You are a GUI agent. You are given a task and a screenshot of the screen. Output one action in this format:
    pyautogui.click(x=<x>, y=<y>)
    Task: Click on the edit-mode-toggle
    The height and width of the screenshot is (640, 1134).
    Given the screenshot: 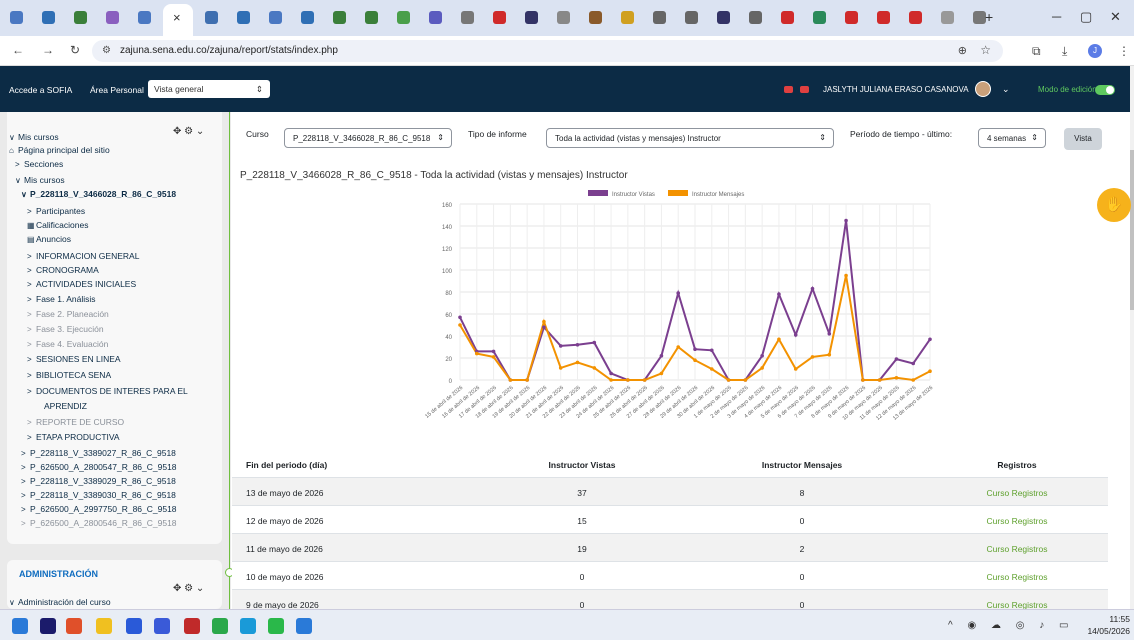 What is the action you would take?
    pyautogui.click(x=1105, y=90)
    